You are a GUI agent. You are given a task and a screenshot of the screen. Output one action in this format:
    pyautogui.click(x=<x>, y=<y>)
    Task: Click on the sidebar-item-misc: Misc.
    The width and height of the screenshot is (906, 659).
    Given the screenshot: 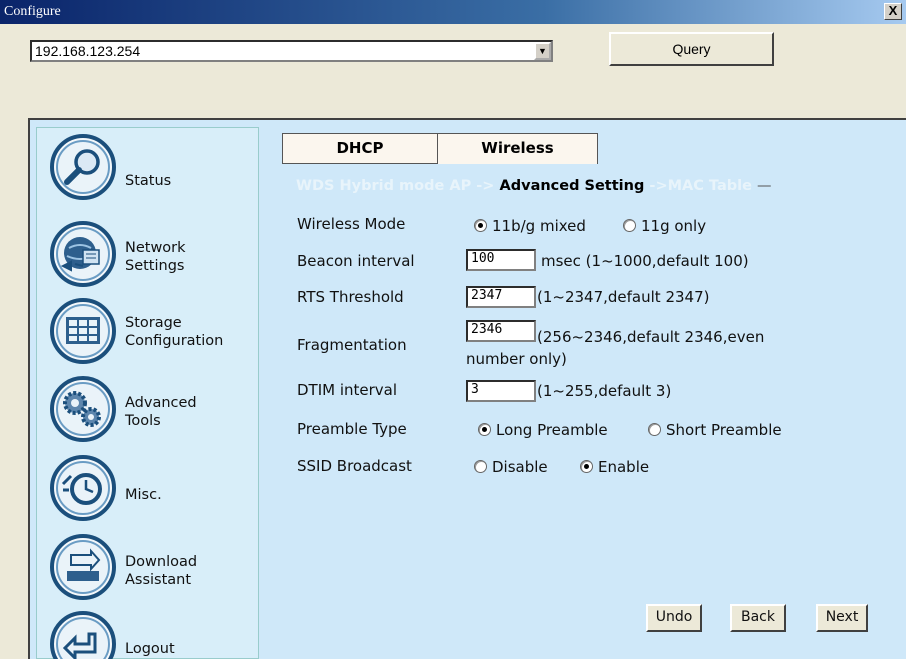 What is the action you would take?
    pyautogui.click(x=152, y=489)
    